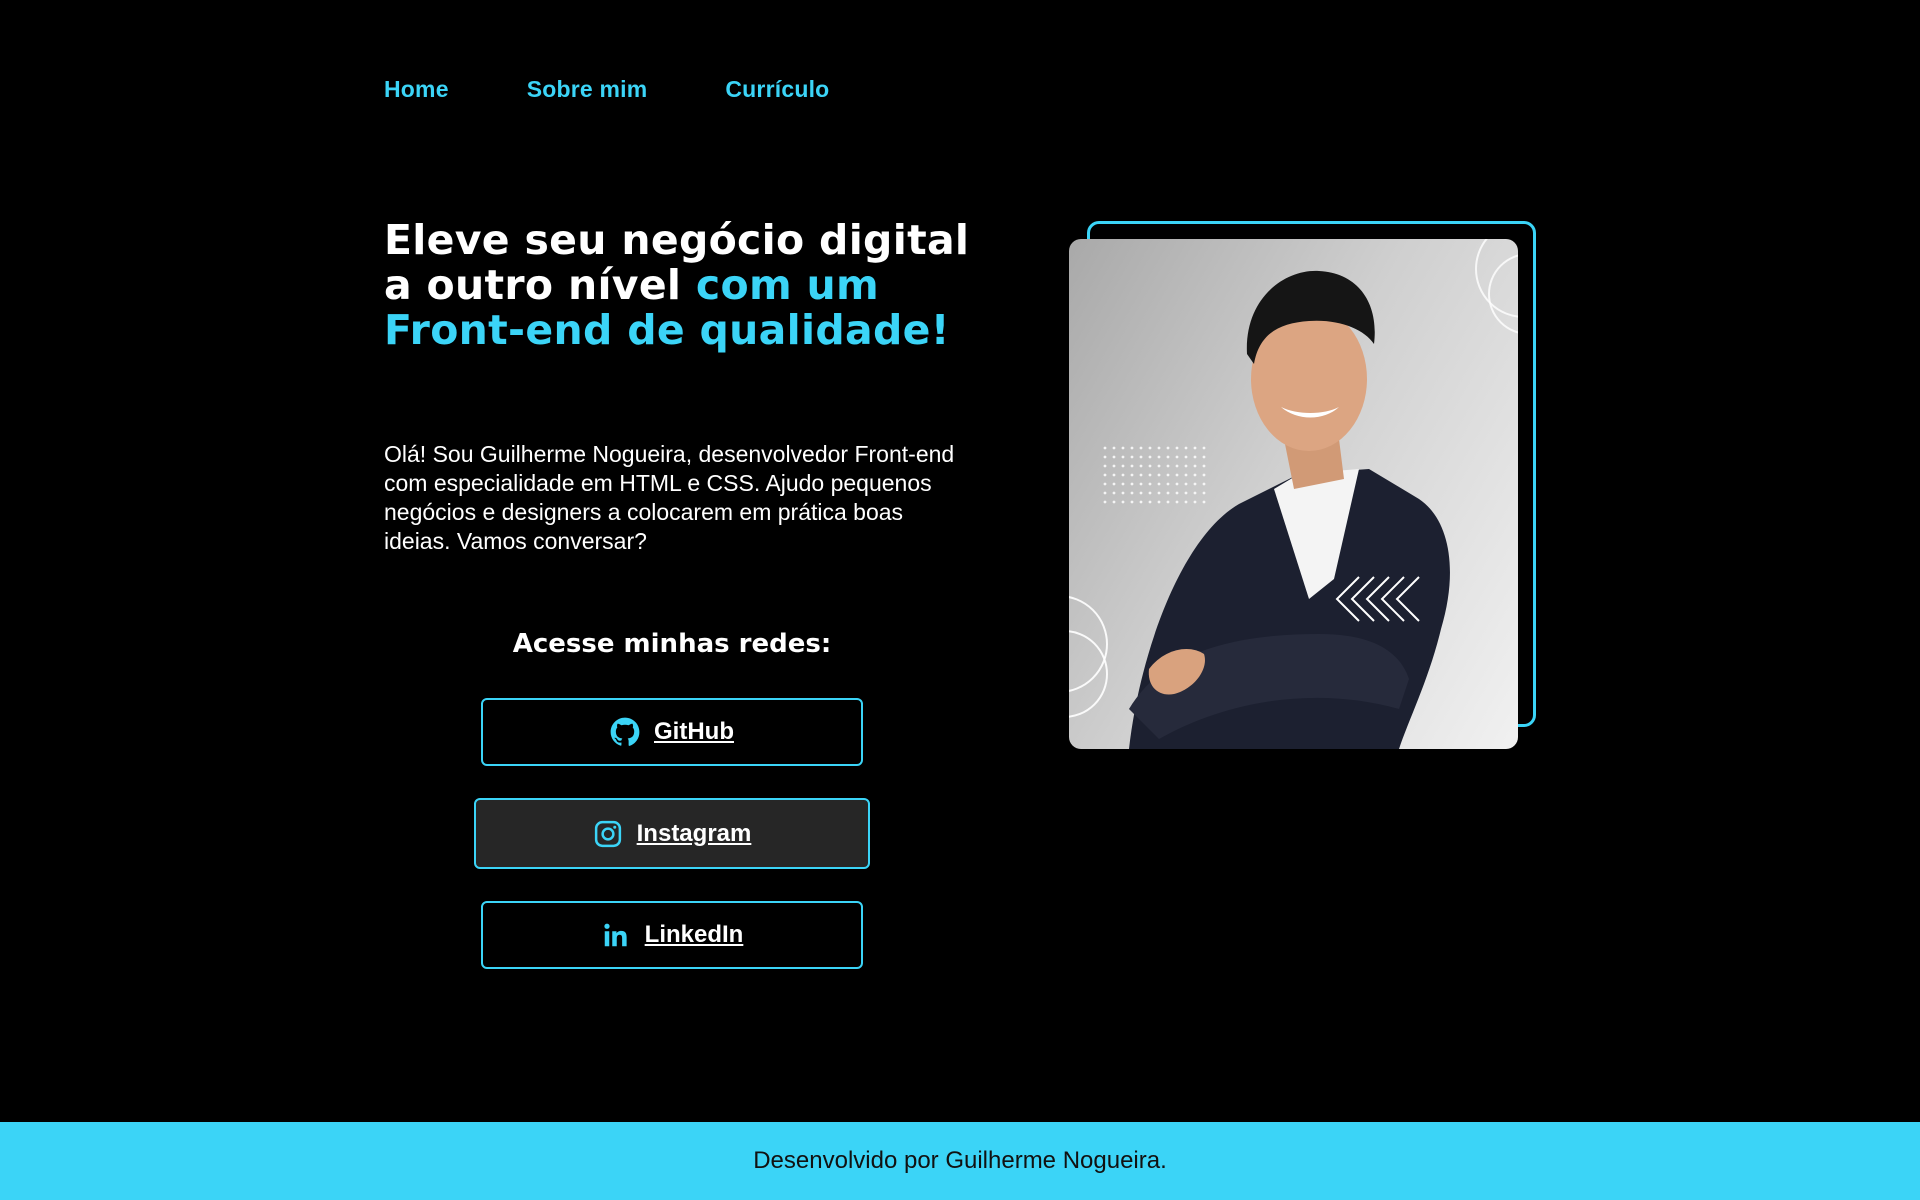 The width and height of the screenshot is (1920, 1200). Describe the element at coordinates (625, 732) in the screenshot. I see `github-icon` at that location.